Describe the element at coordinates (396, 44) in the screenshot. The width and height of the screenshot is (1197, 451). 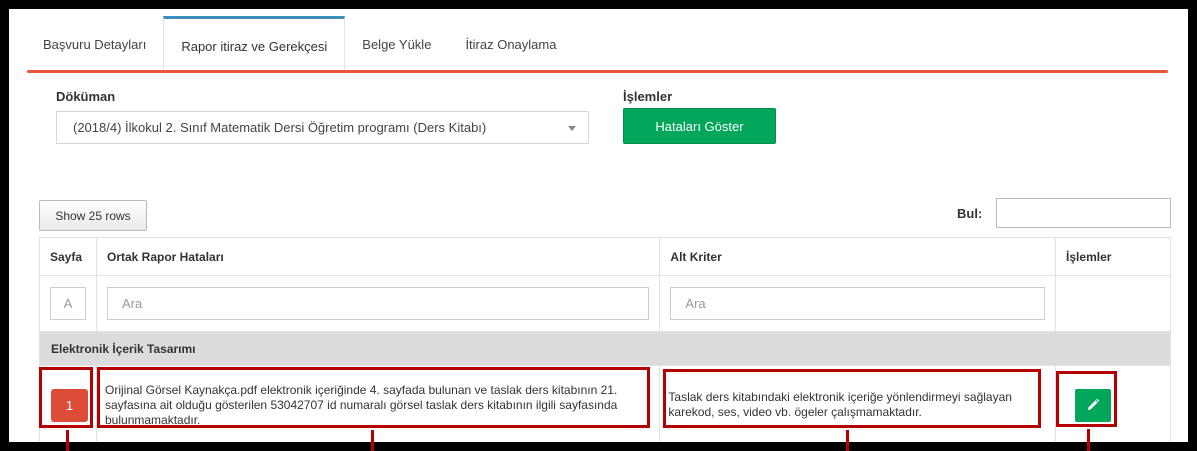
I see `tab-belge-yukle: Belge Yükle` at that location.